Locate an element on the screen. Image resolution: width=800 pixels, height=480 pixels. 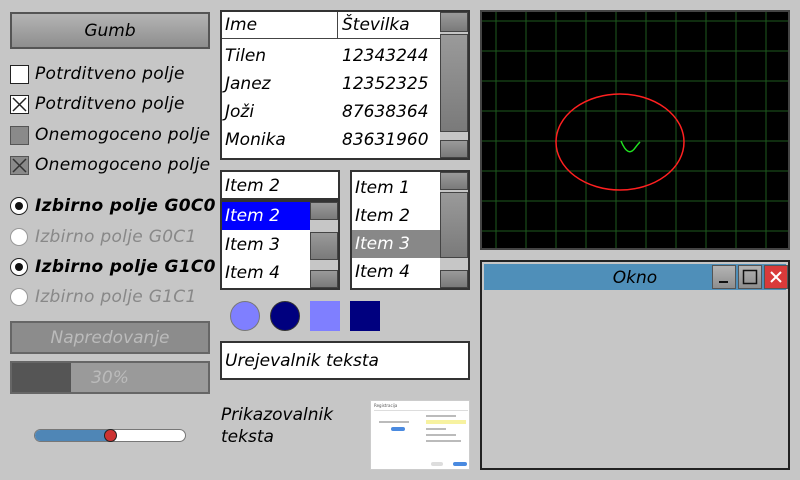
table-header-stevilka: Številka is located at coordinates (376, 25).